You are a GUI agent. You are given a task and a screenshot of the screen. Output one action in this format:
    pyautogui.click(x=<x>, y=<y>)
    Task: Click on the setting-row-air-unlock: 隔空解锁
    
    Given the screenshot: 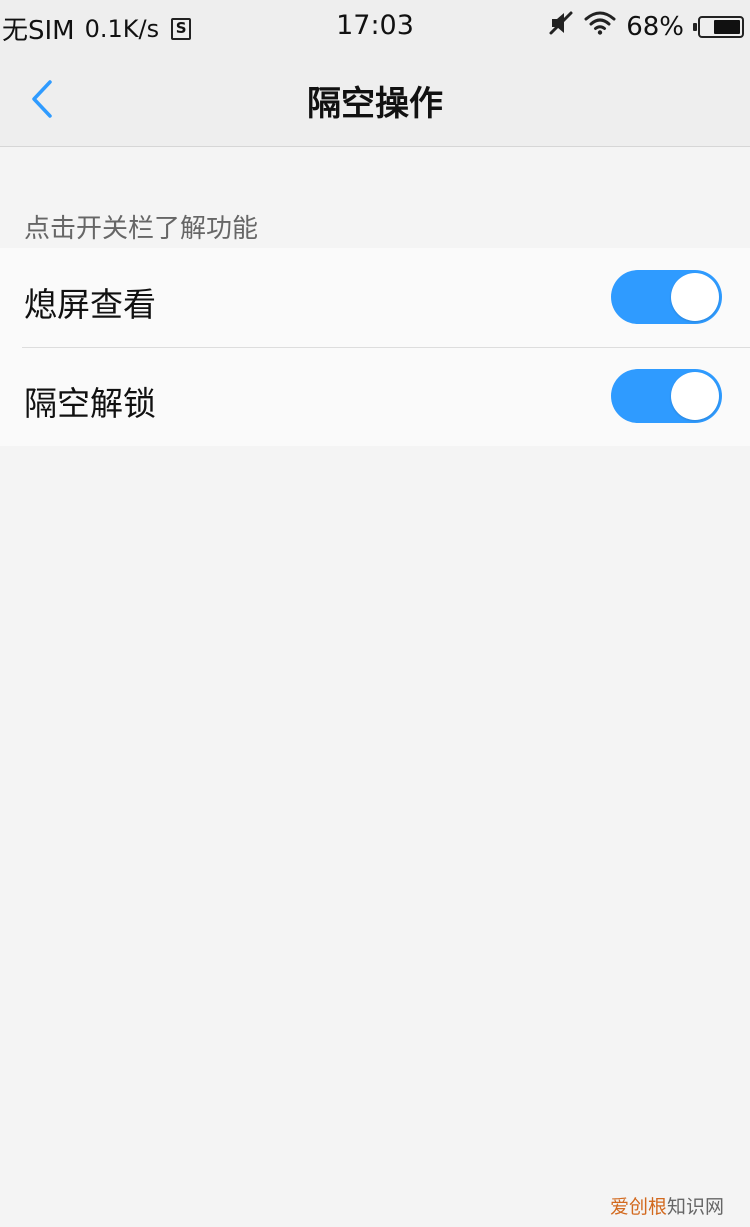 What is the action you would take?
    pyautogui.click(x=375, y=396)
    